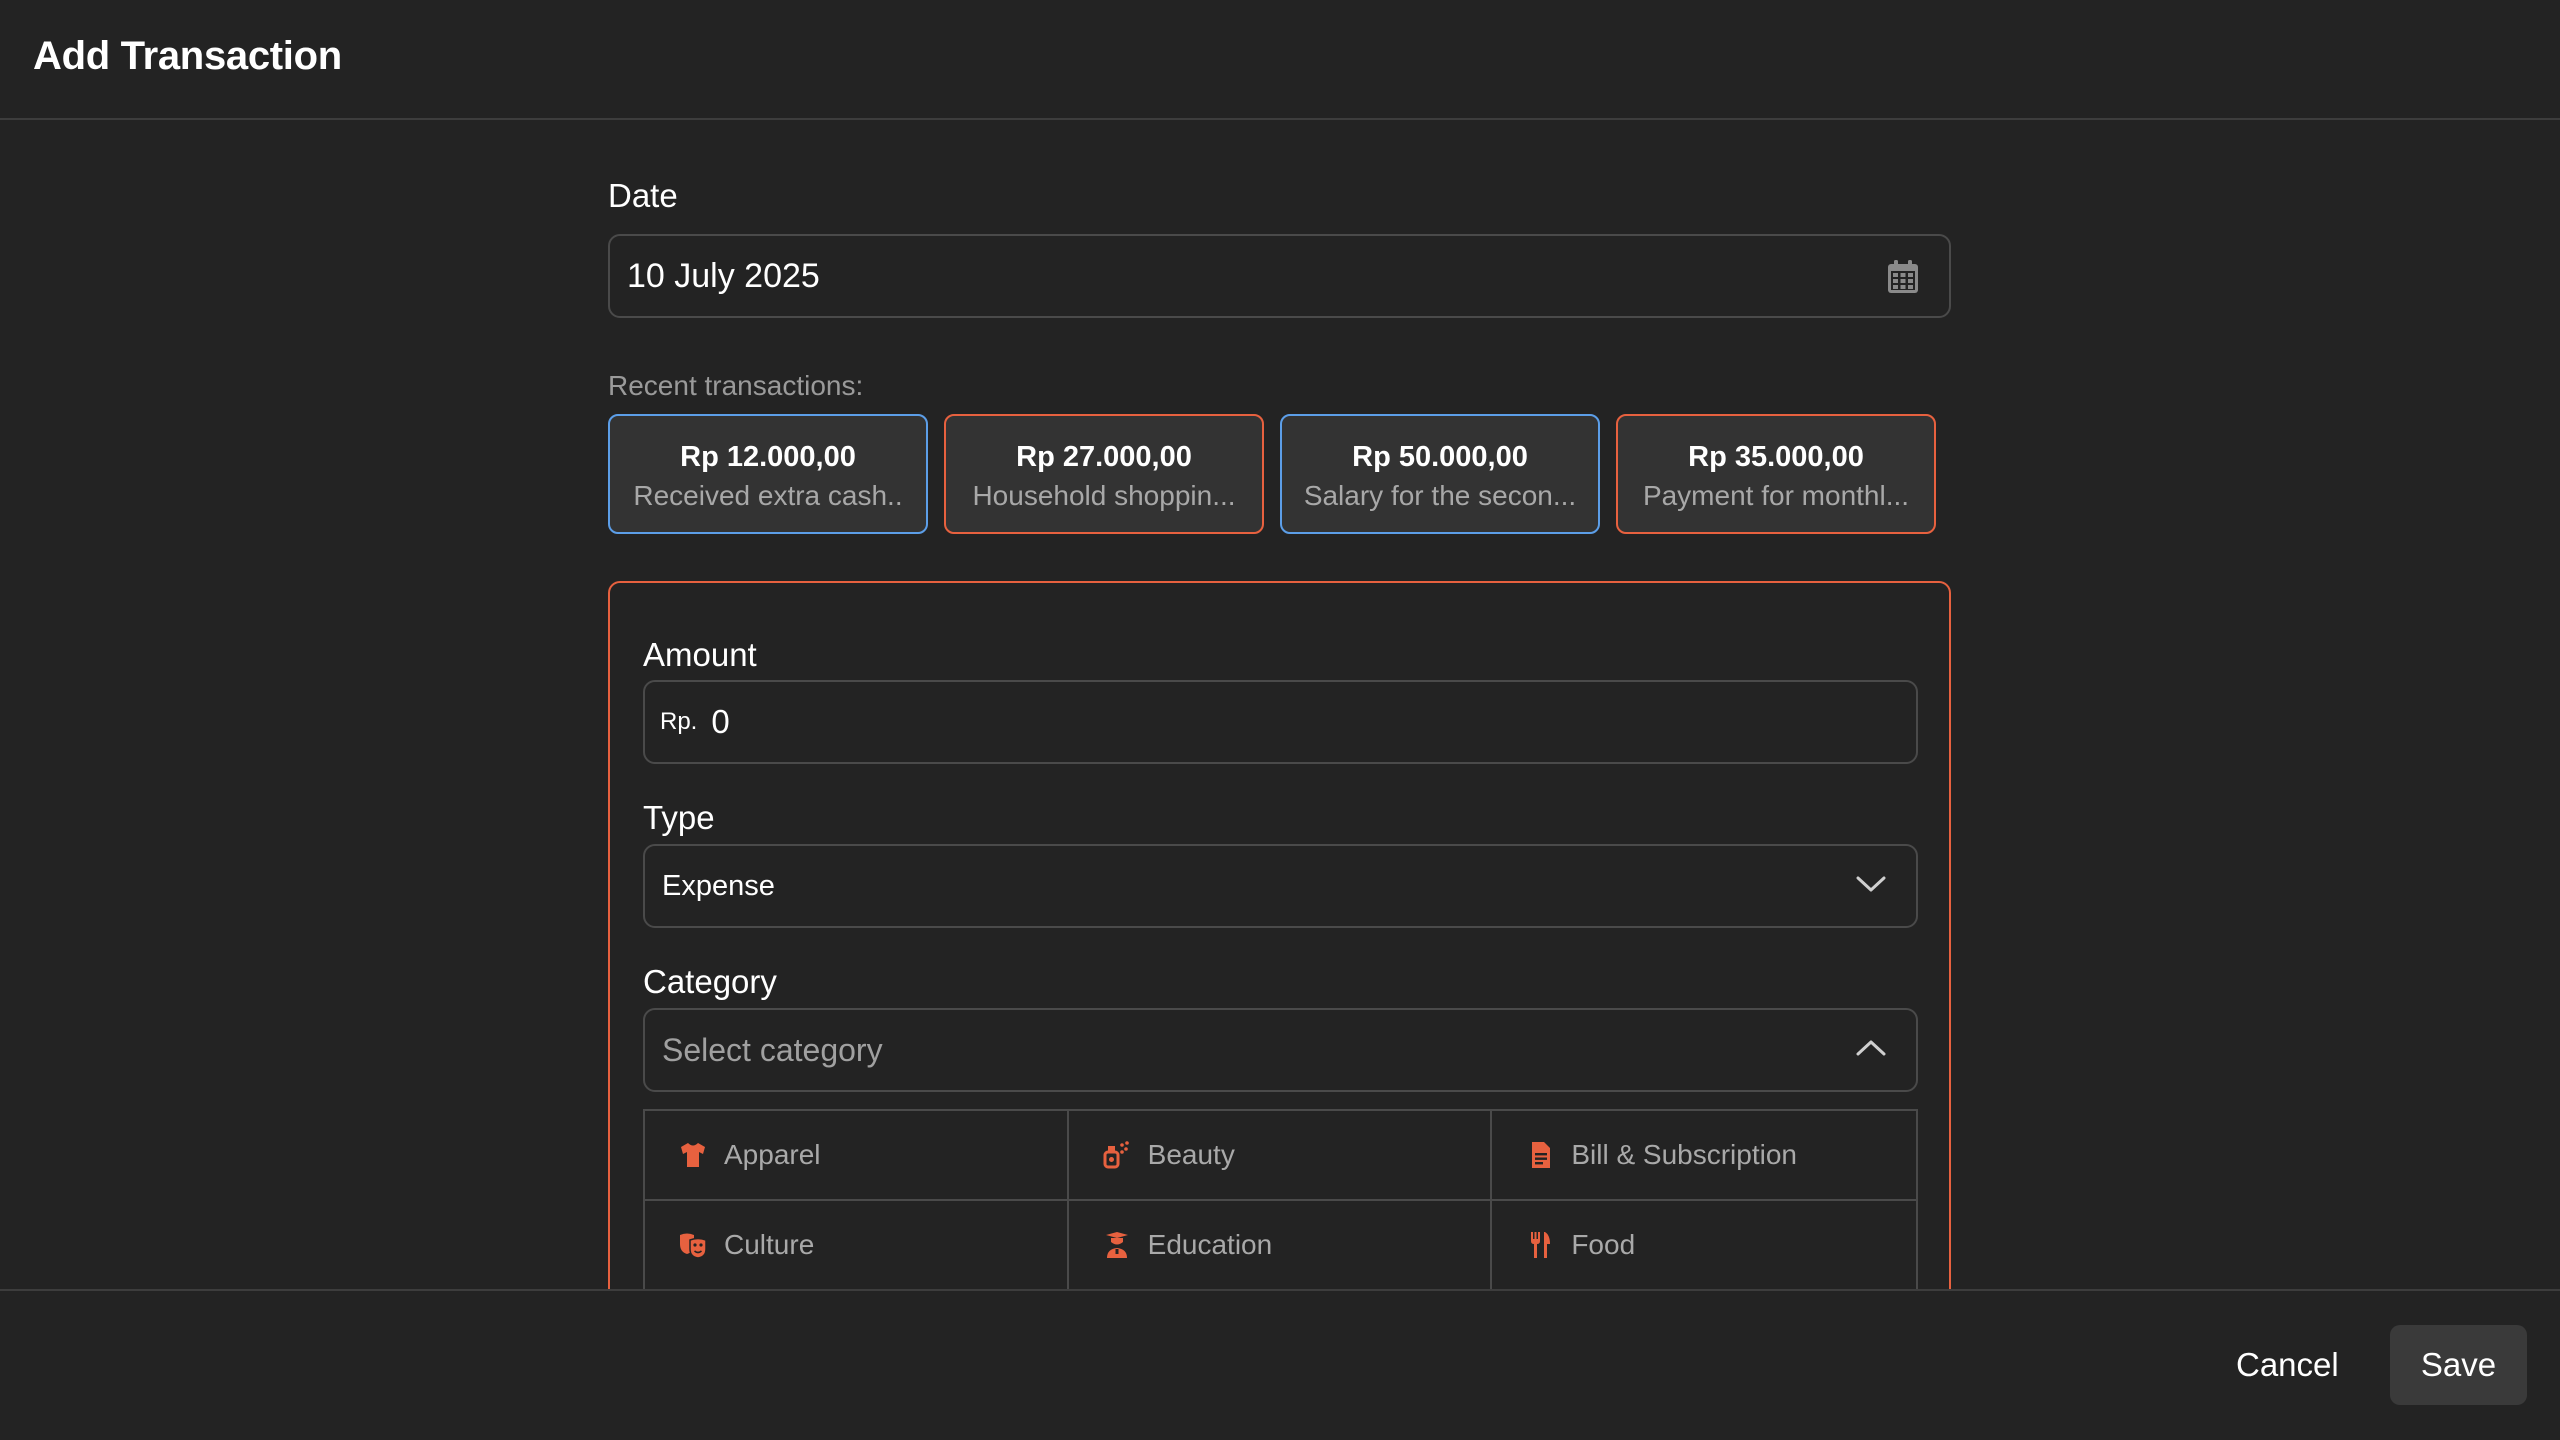 This screenshot has height=1440, width=2560. What do you see at coordinates (1541, 1245) in the screenshot?
I see `utensils-icon` at bounding box center [1541, 1245].